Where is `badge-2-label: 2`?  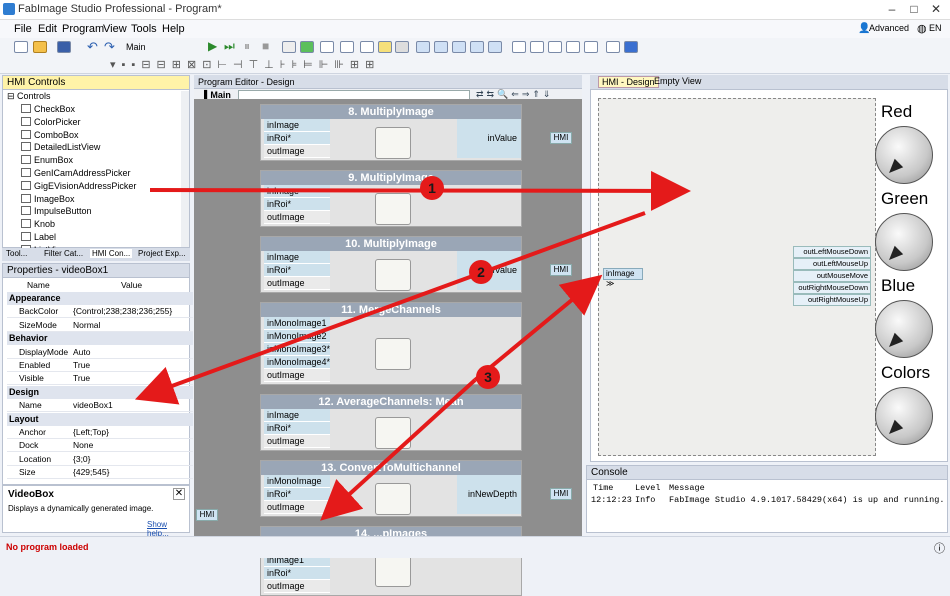 badge-2-label: 2 is located at coordinates (481, 272).